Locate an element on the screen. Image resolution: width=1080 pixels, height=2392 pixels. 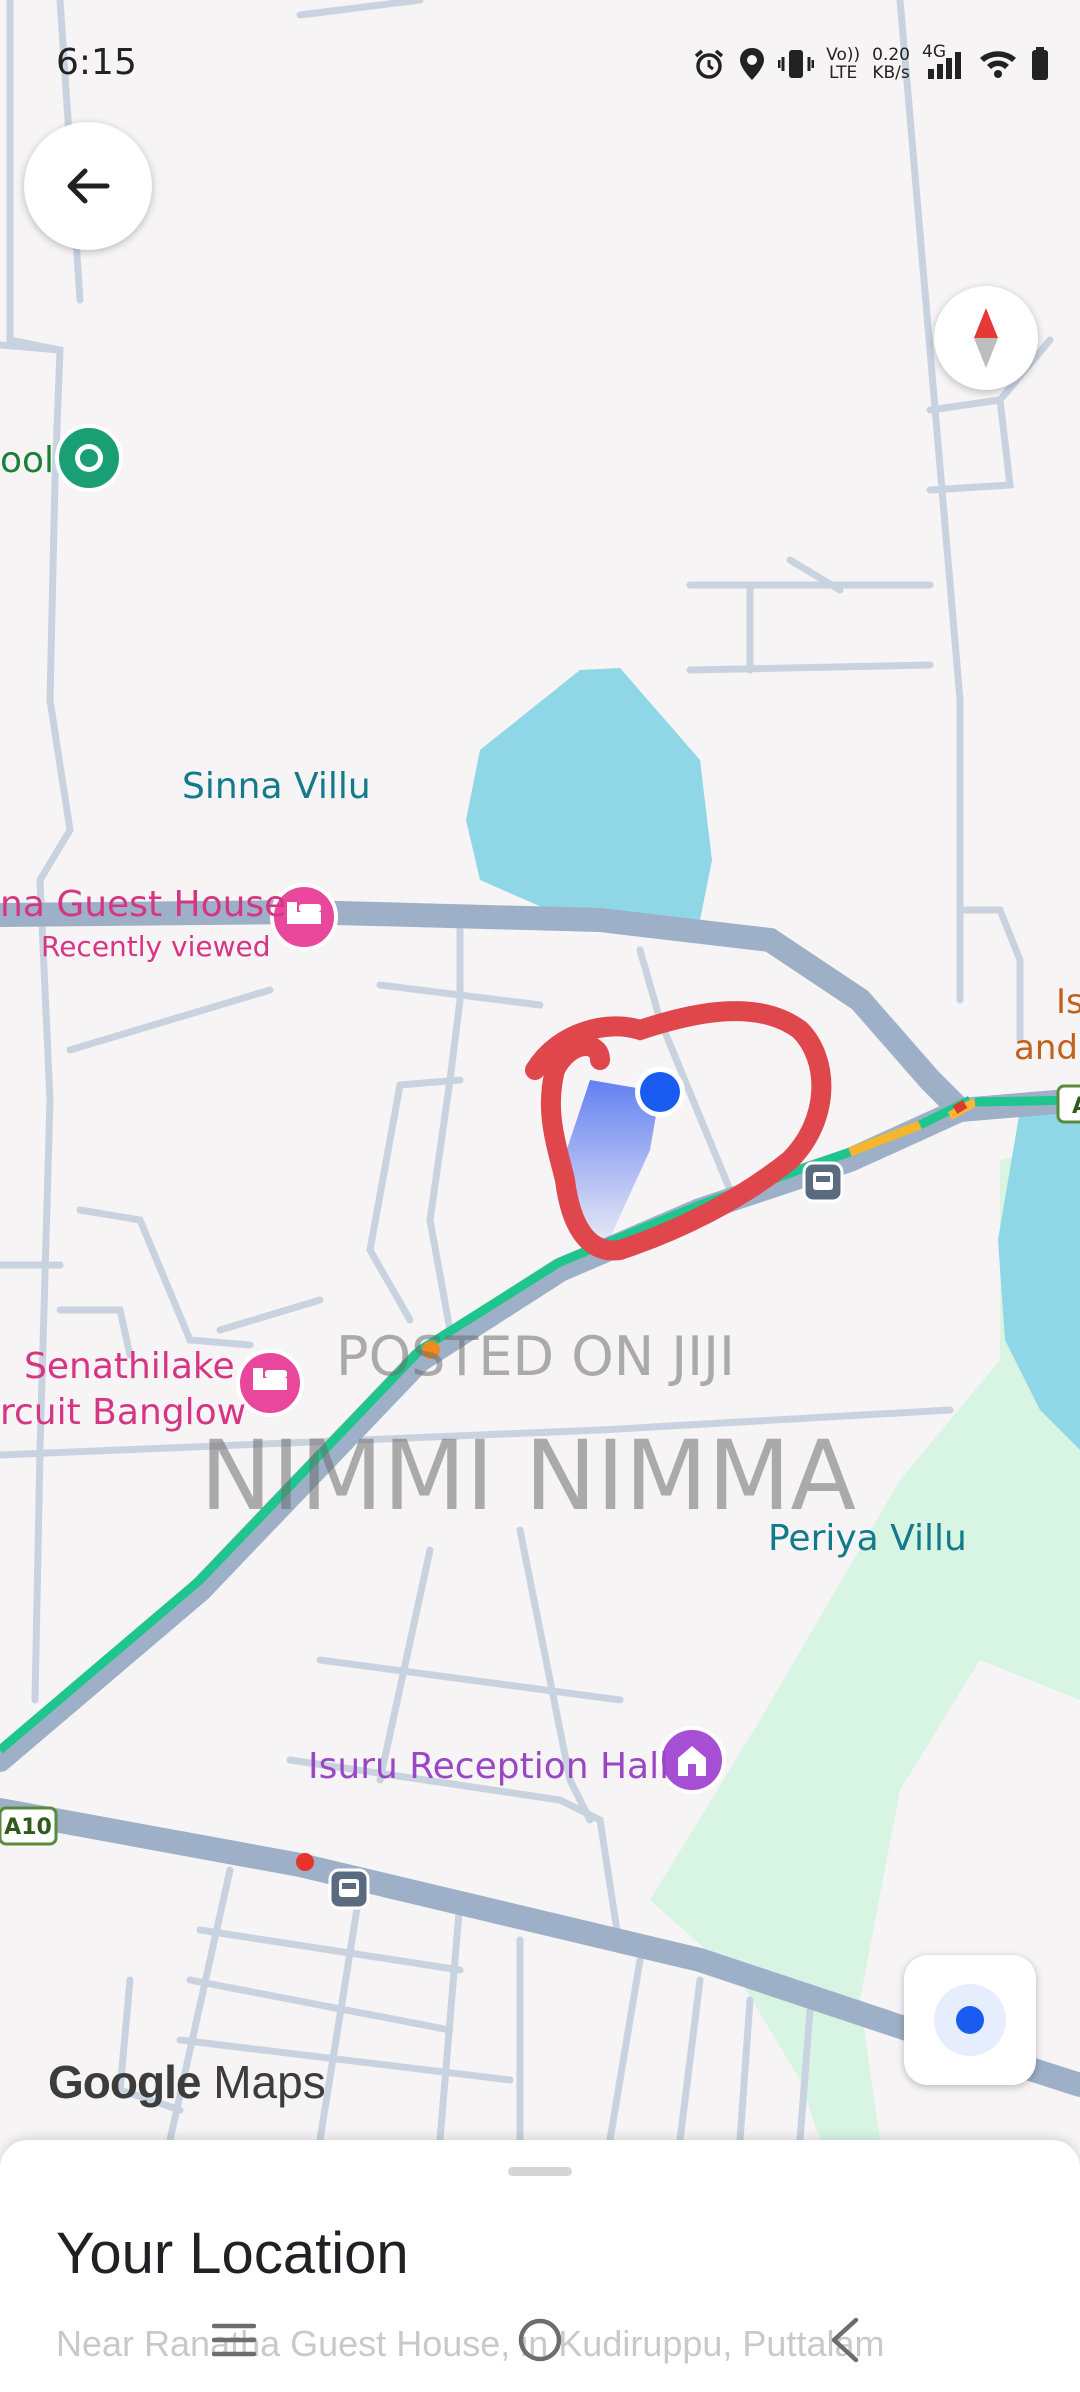
recently-viewed-label: Recently viewed is located at coordinates (156, 946).